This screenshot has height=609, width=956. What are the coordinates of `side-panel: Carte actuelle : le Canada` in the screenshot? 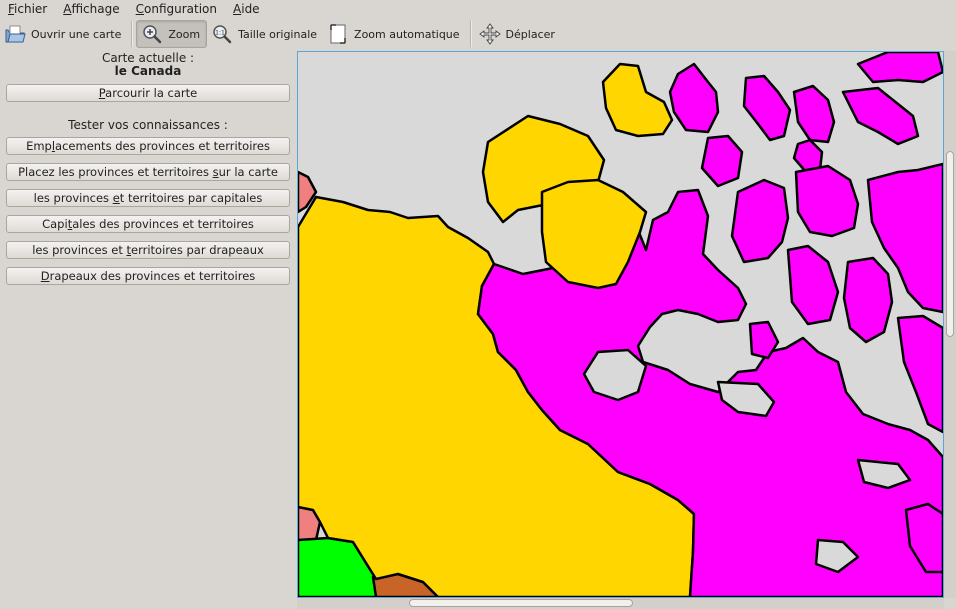 It's located at (148, 65).